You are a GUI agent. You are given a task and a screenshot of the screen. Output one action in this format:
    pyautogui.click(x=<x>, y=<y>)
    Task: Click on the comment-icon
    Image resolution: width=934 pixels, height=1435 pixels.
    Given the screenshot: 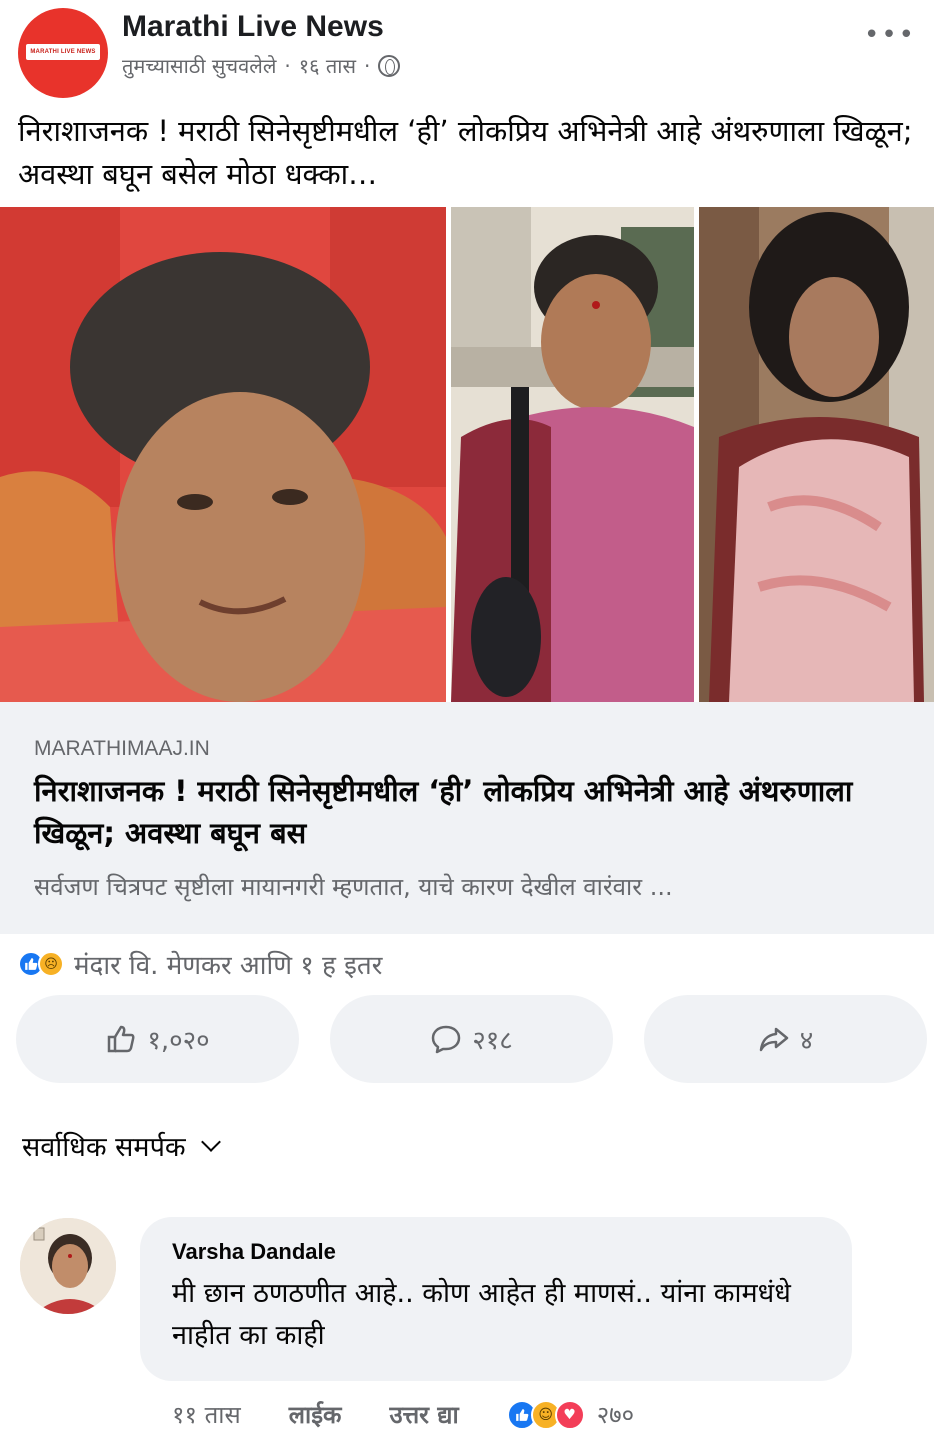 What is the action you would take?
    pyautogui.click(x=446, y=1039)
    